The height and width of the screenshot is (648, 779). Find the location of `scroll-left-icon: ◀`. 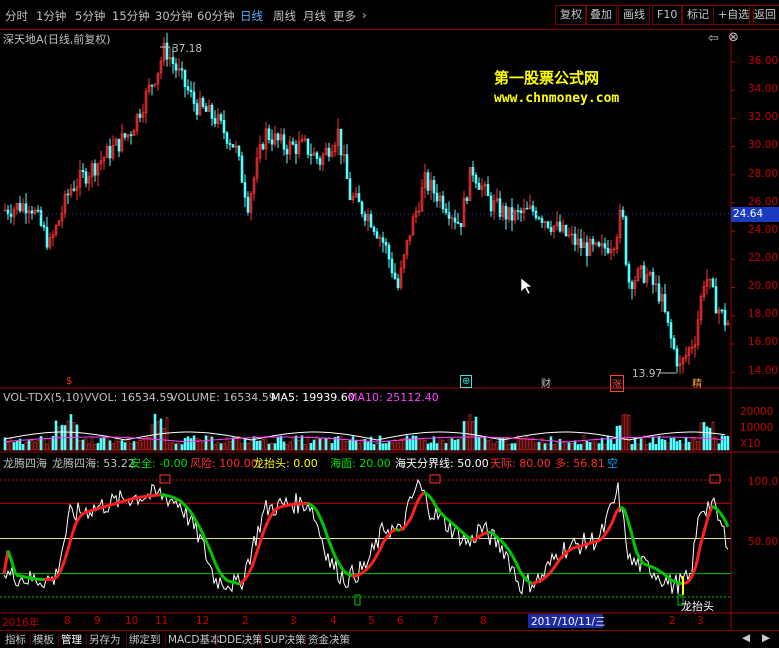

scroll-left-icon: ◀ is located at coordinates (746, 638).